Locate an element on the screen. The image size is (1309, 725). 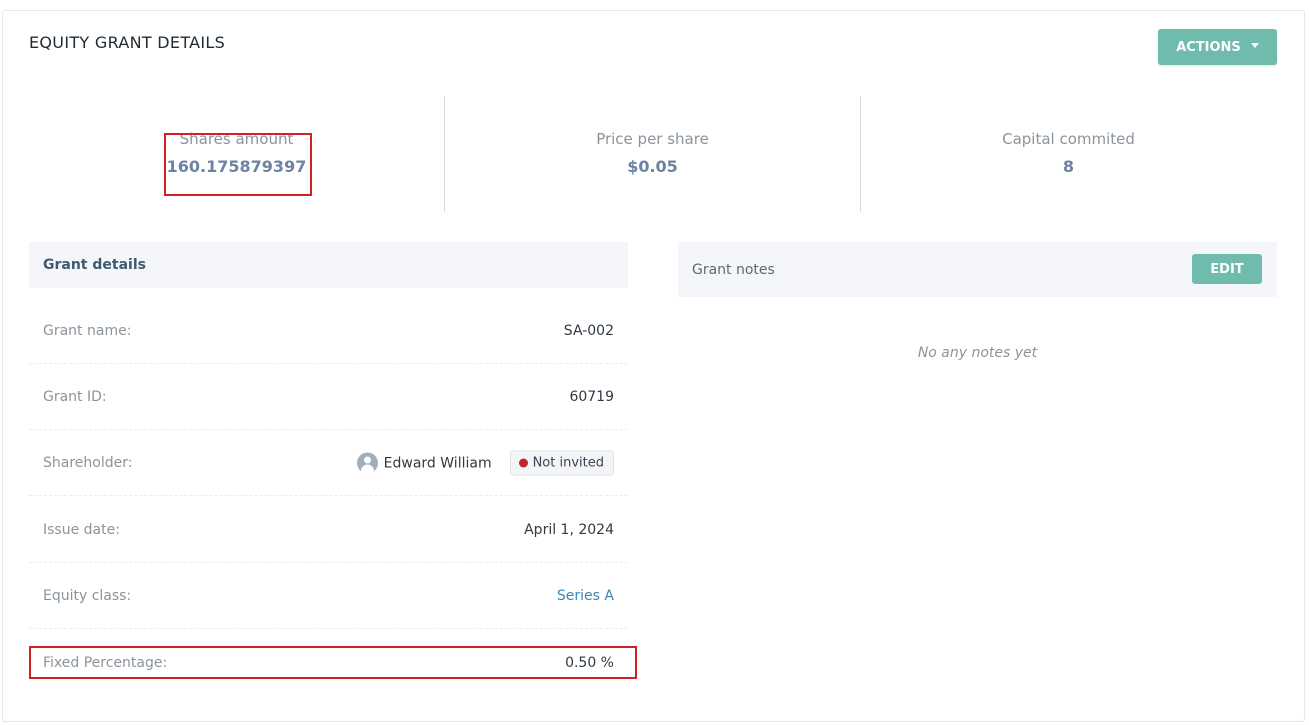
stat-value: $0.05 is located at coordinates (652, 166).